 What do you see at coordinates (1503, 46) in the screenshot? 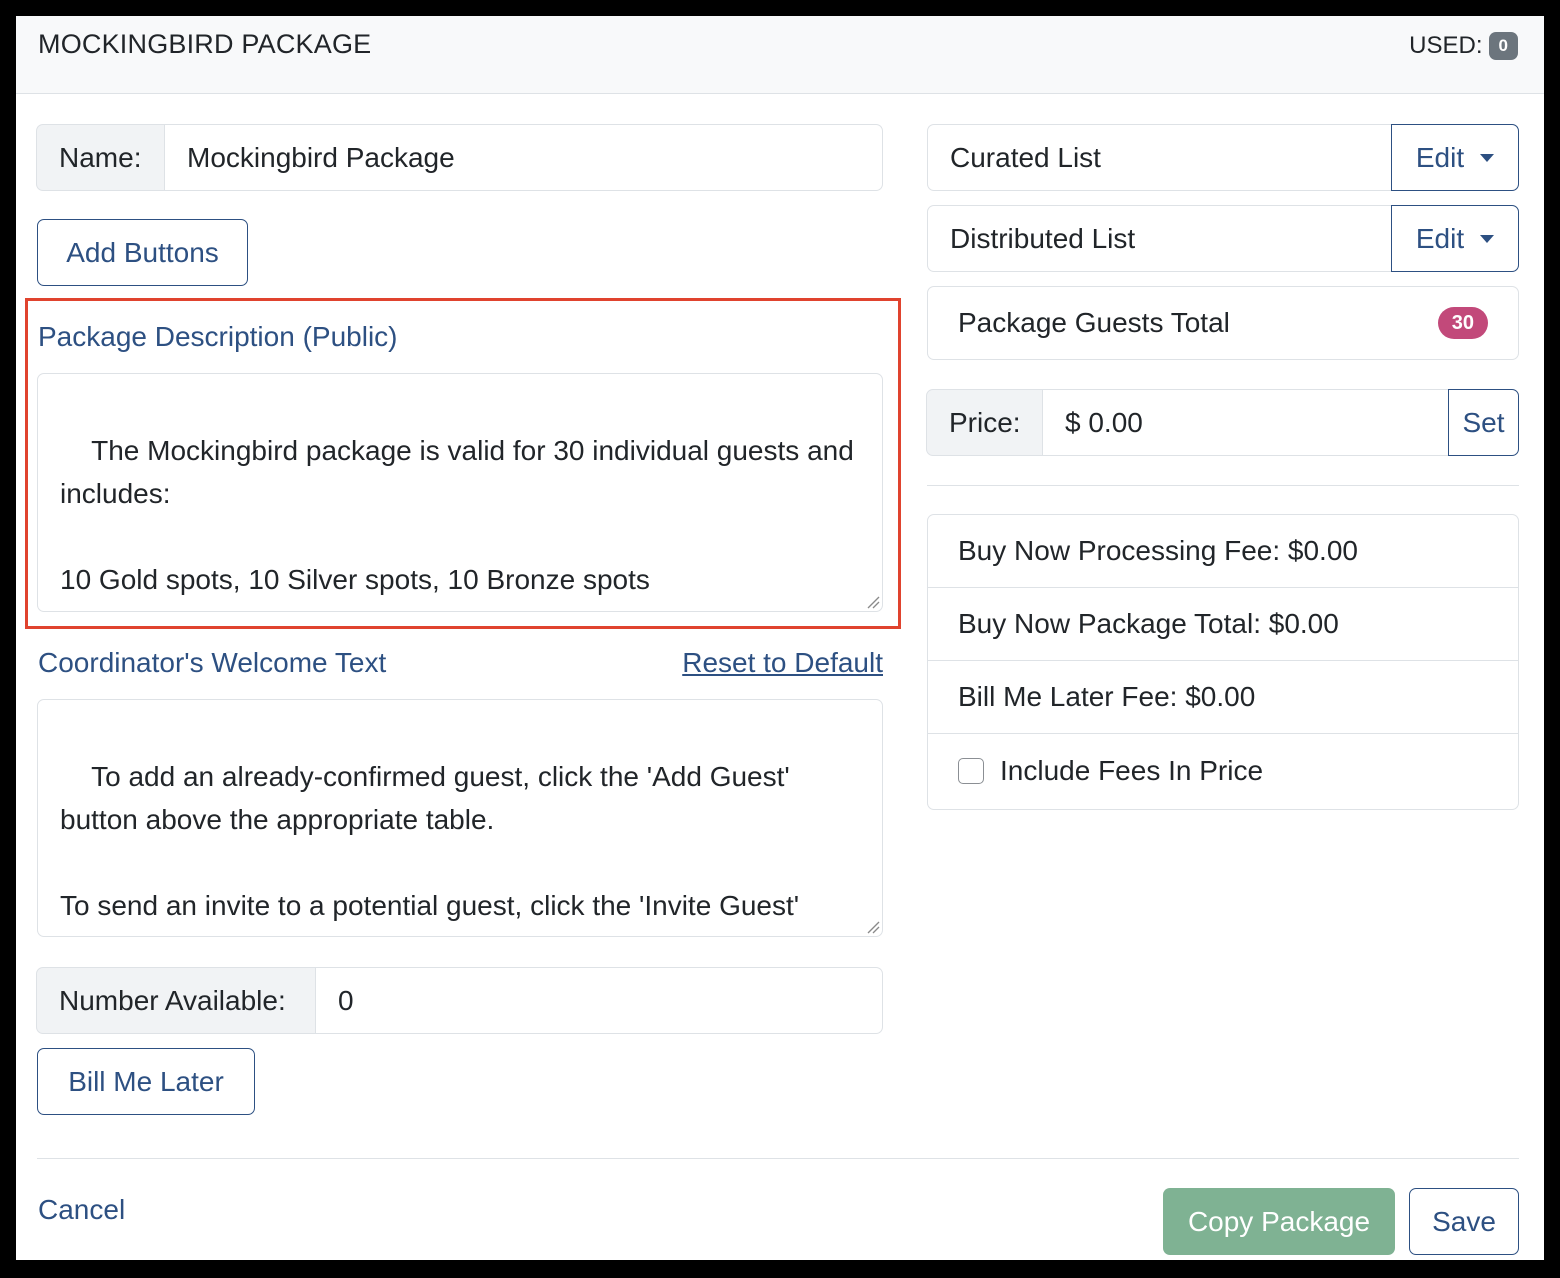
I see `used-count-badge: 0` at bounding box center [1503, 46].